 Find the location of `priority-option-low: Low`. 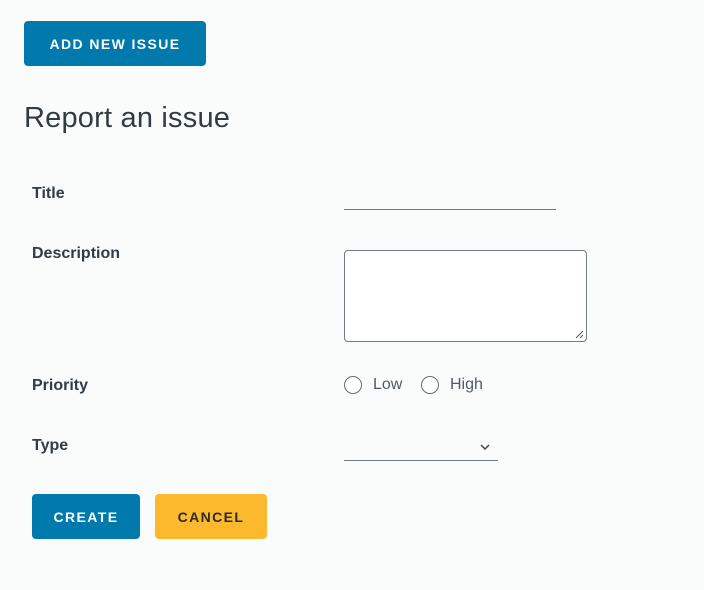

priority-option-low: Low is located at coordinates (373, 385).